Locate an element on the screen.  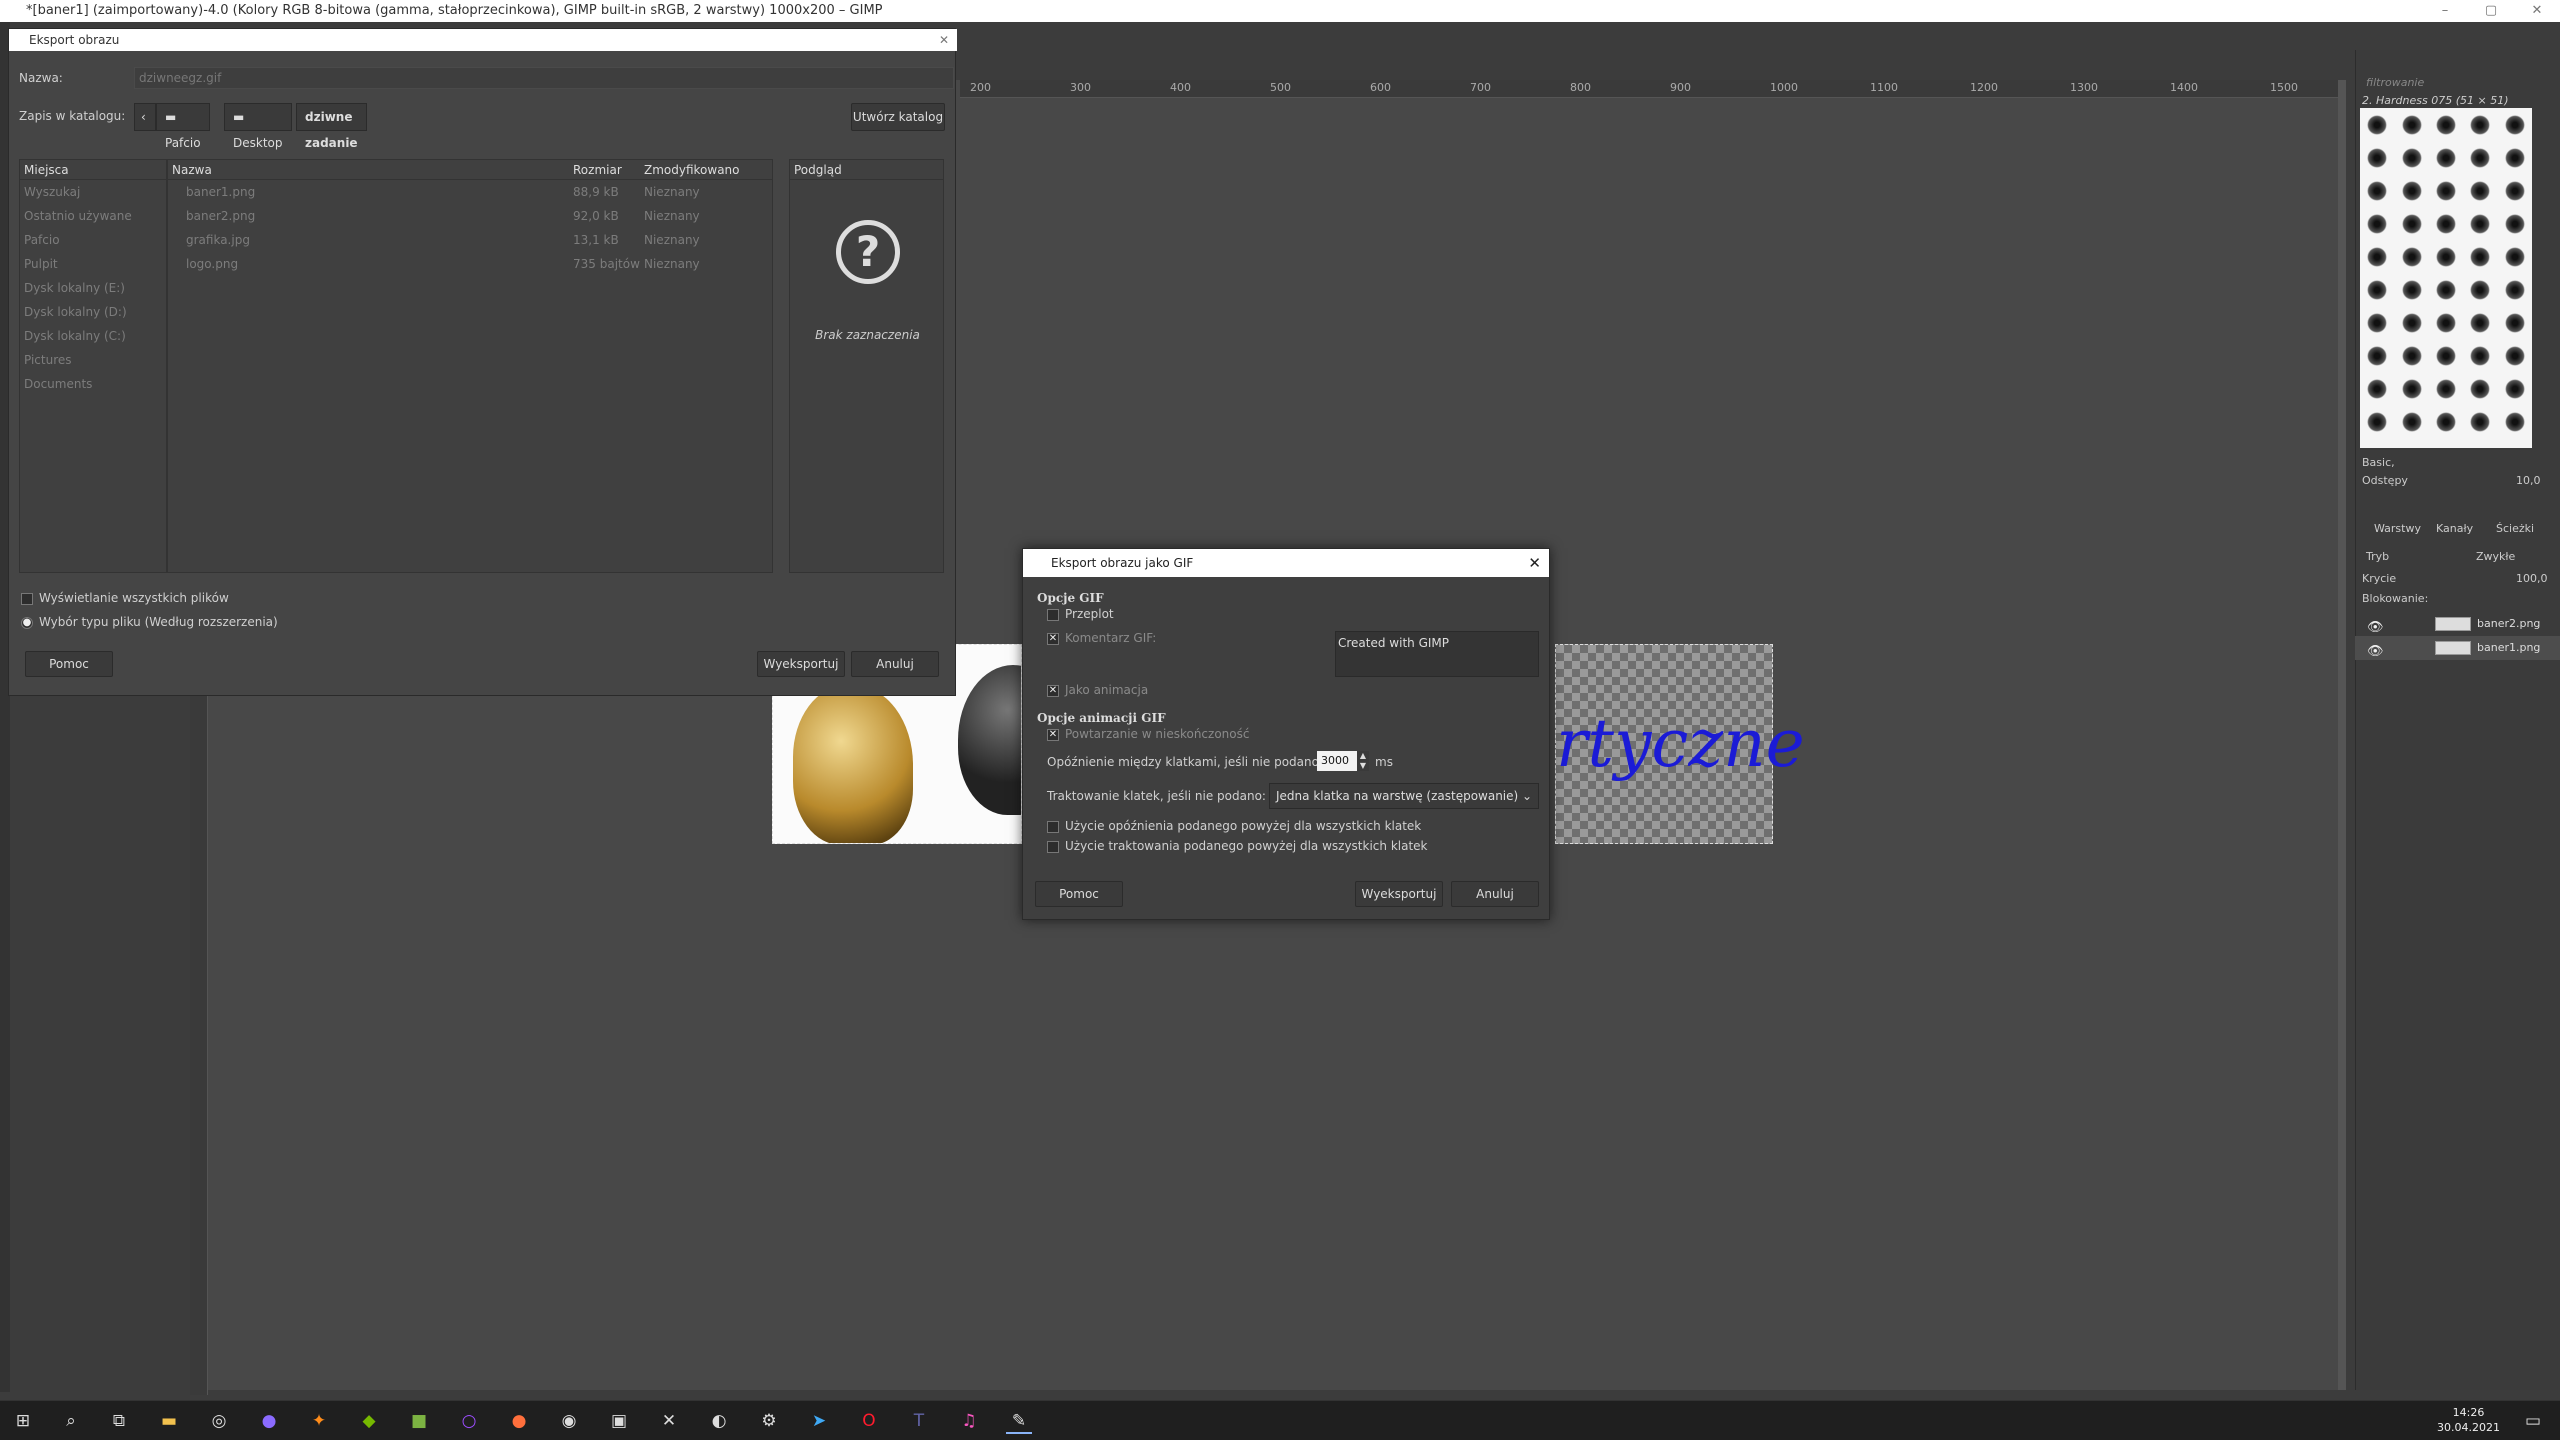
tab-layers: Warstwy is located at coordinates (2397, 528).